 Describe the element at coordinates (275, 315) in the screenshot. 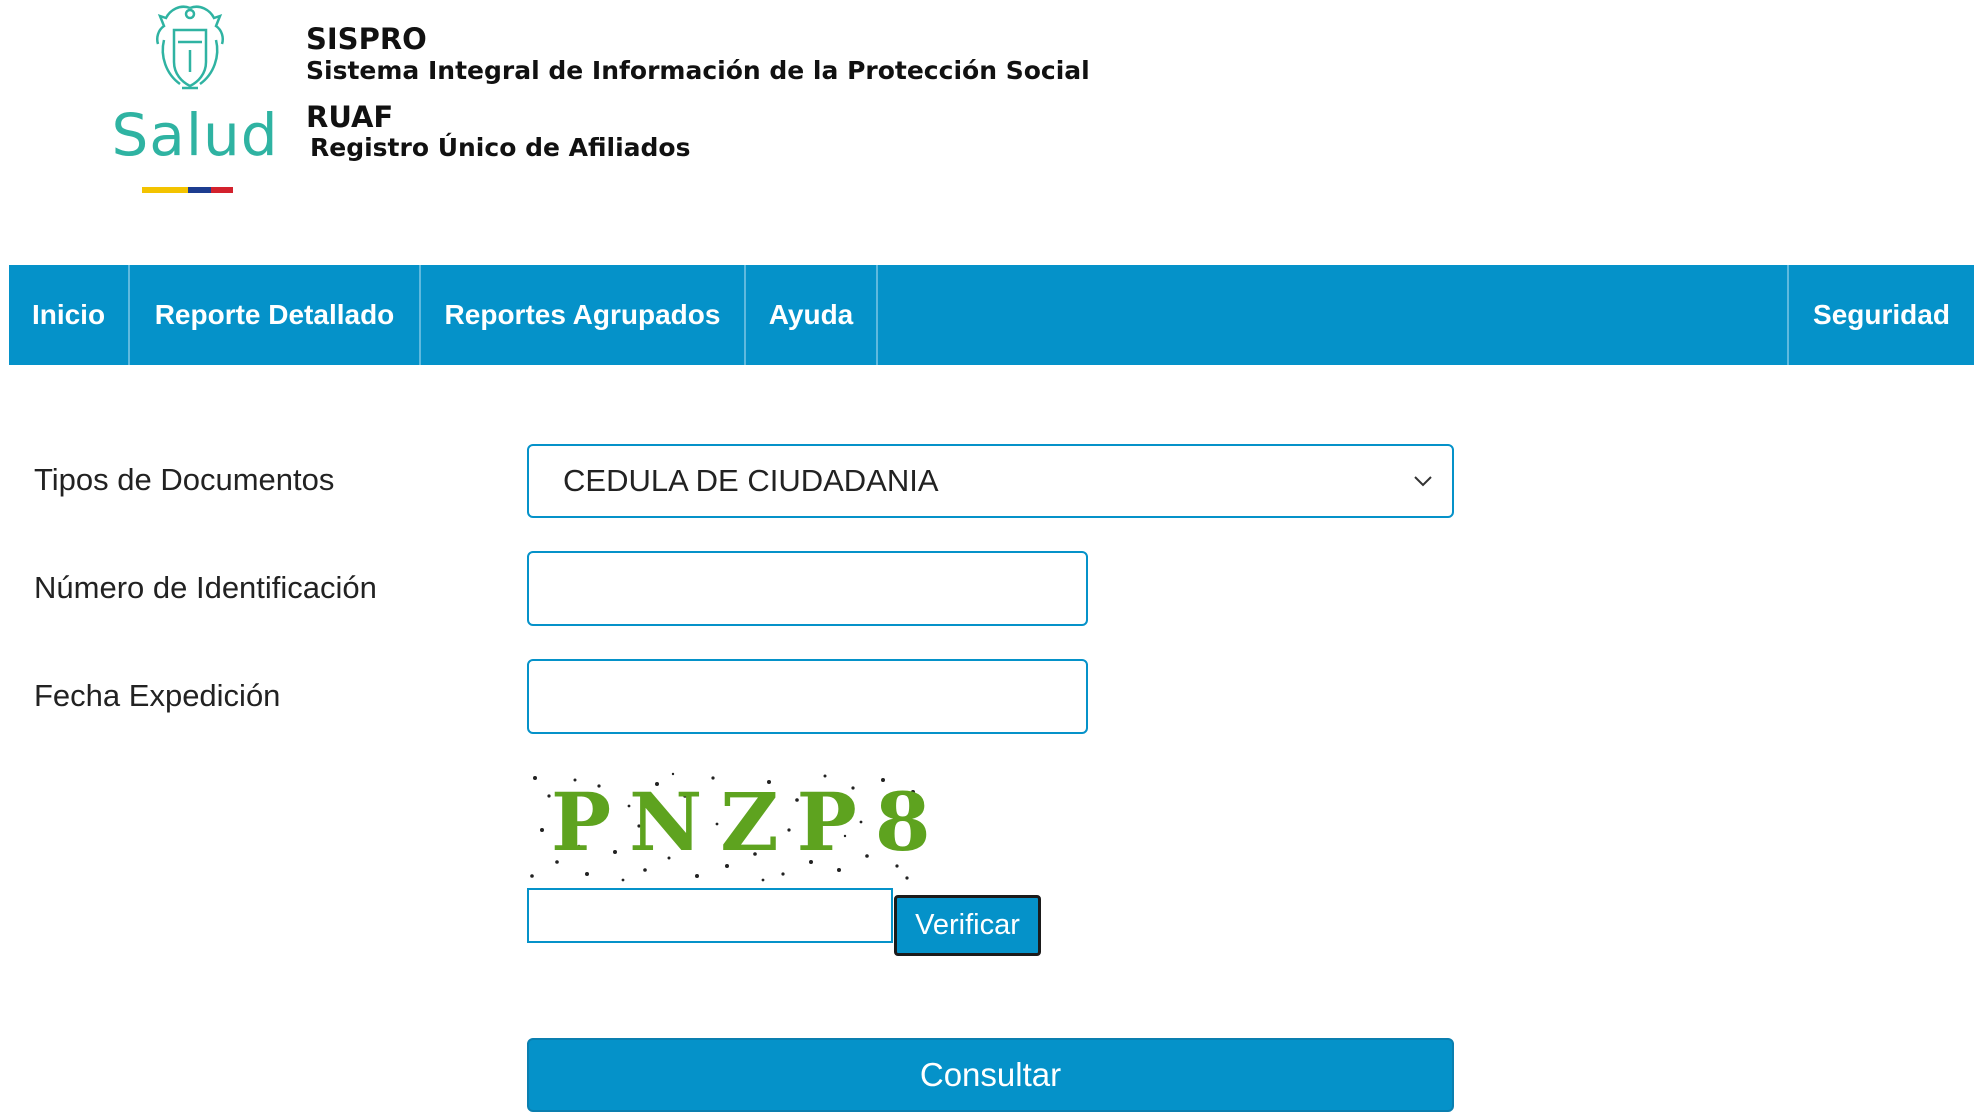

I see `nav-item-reporte-detallado: Reporte Detallado` at that location.